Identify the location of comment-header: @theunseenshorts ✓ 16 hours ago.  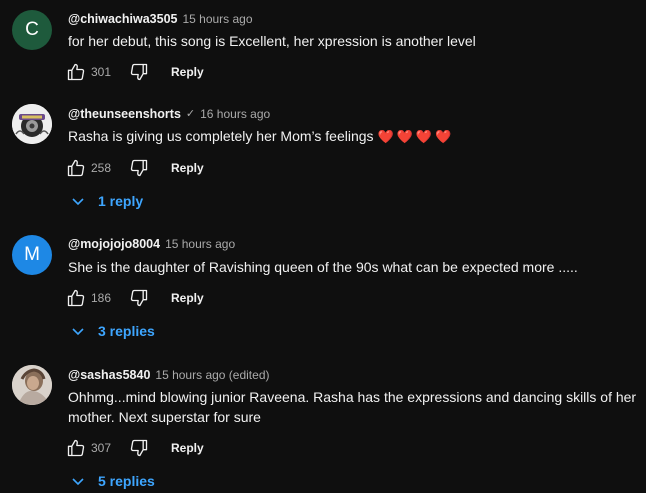
(169, 114).